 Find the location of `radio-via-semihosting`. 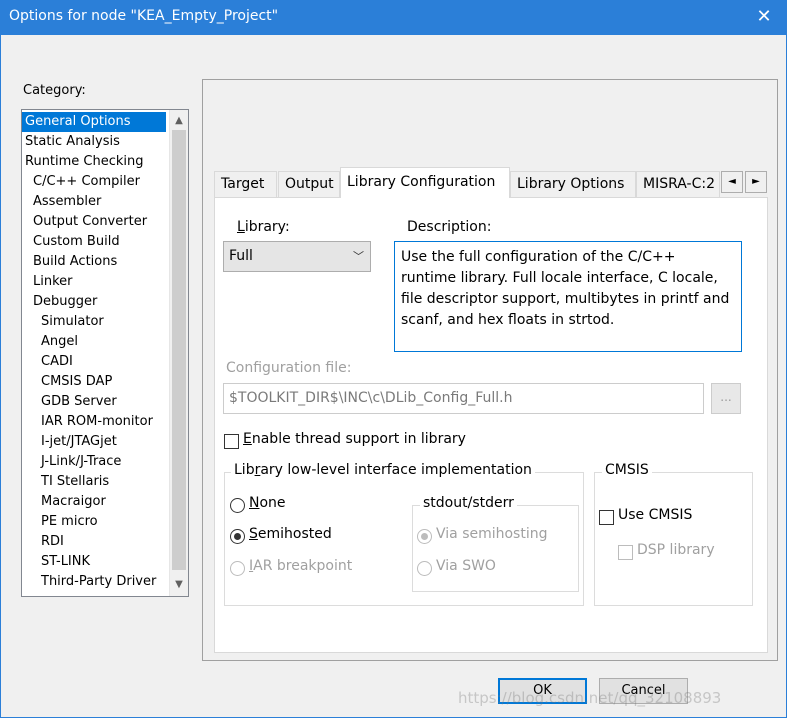

radio-via-semihosting is located at coordinates (424, 536).